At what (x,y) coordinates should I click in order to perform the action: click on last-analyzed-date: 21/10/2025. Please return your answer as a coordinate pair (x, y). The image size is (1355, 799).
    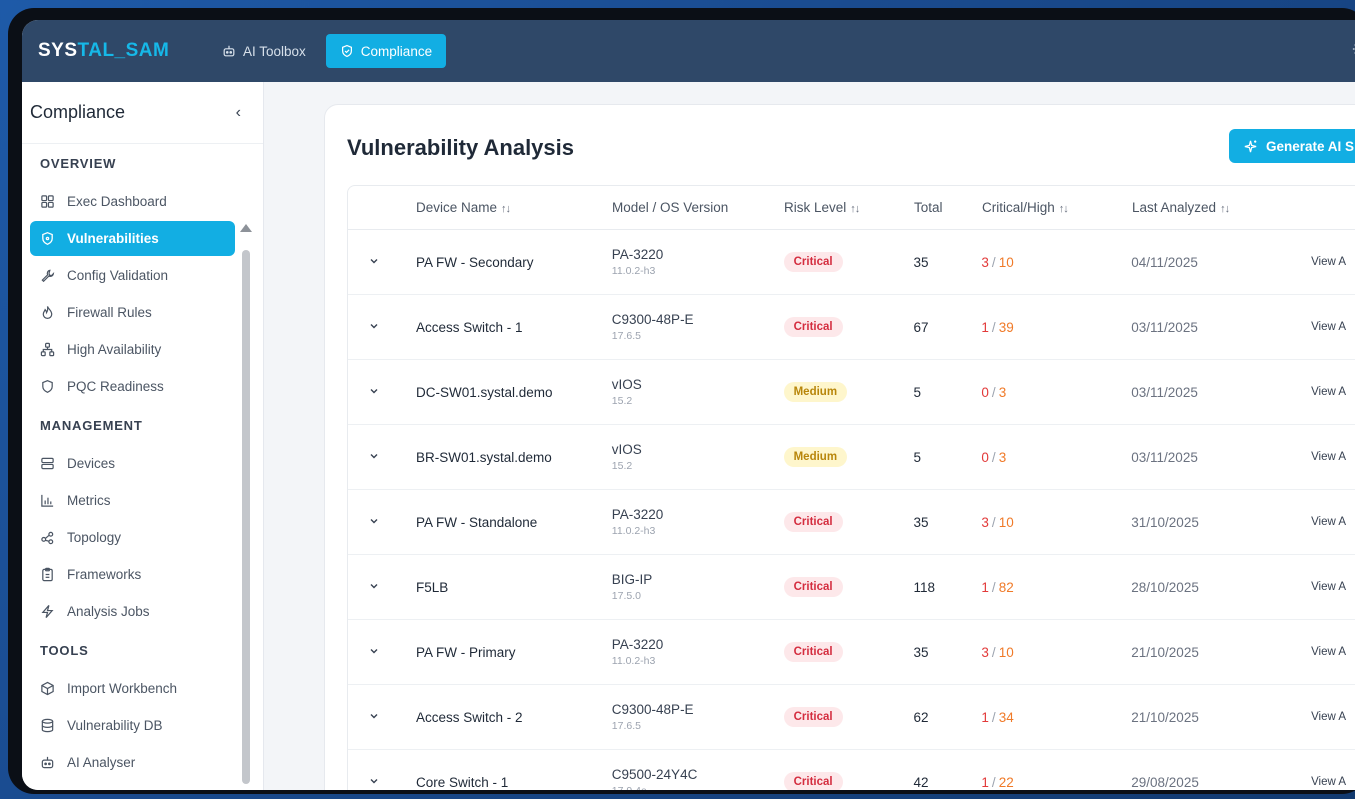
    Looking at the image, I should click on (1165, 652).